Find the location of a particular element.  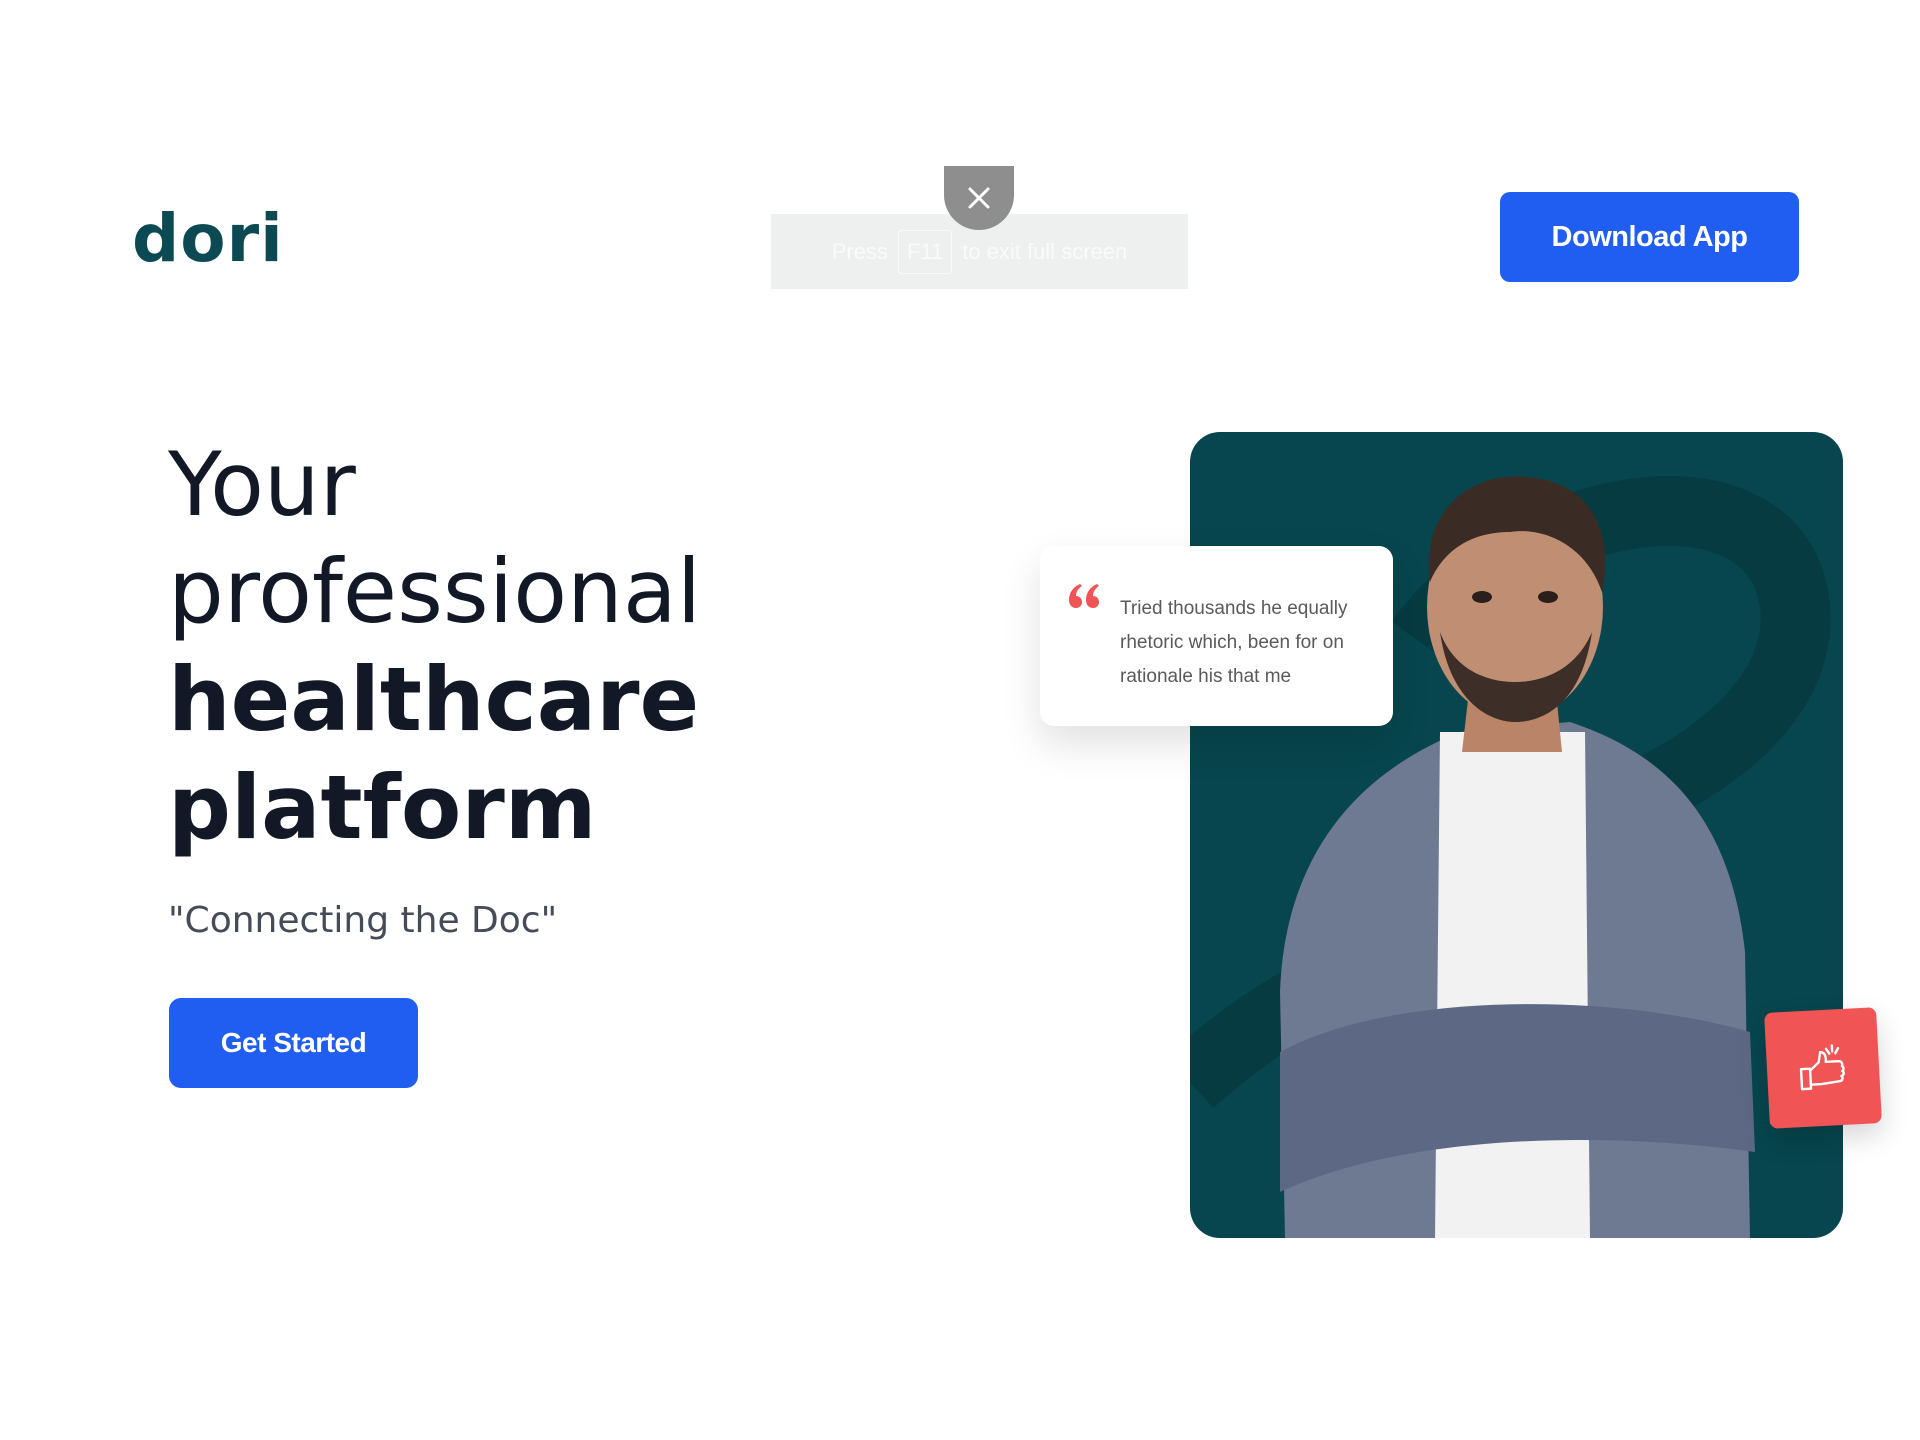

thumbs-up-icon is located at coordinates (1822, 1067).